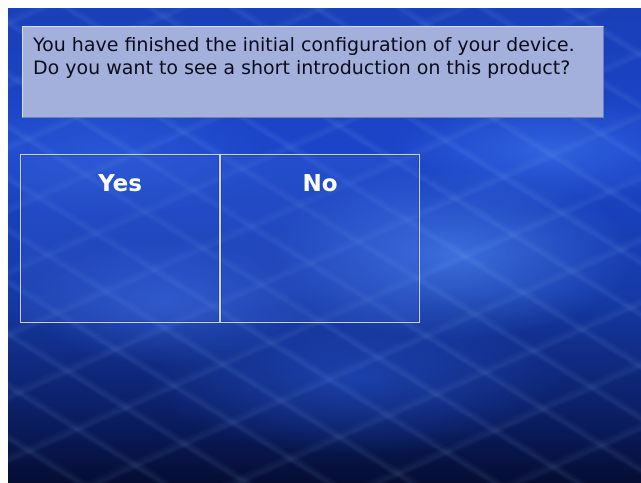 Image resolution: width=641 pixels, height=483 pixels. What do you see at coordinates (120, 238) in the screenshot?
I see `yes-button: Yes` at bounding box center [120, 238].